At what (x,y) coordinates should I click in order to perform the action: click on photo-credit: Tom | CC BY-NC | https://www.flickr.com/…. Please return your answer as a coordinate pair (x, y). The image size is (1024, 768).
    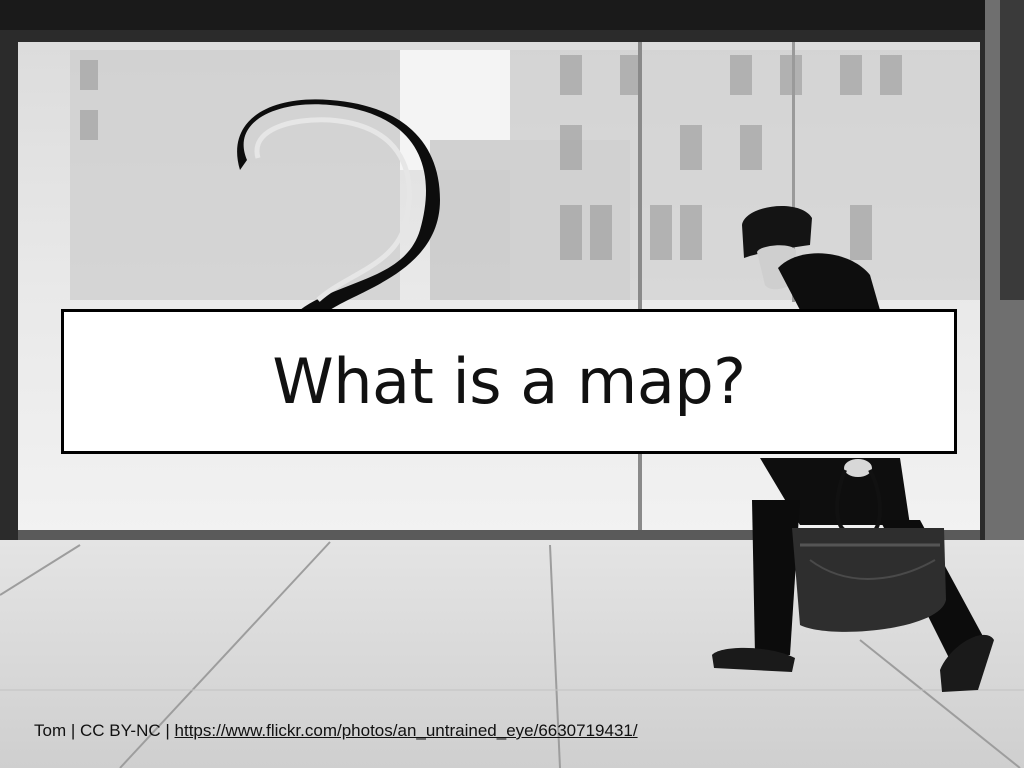
    Looking at the image, I should click on (336, 731).